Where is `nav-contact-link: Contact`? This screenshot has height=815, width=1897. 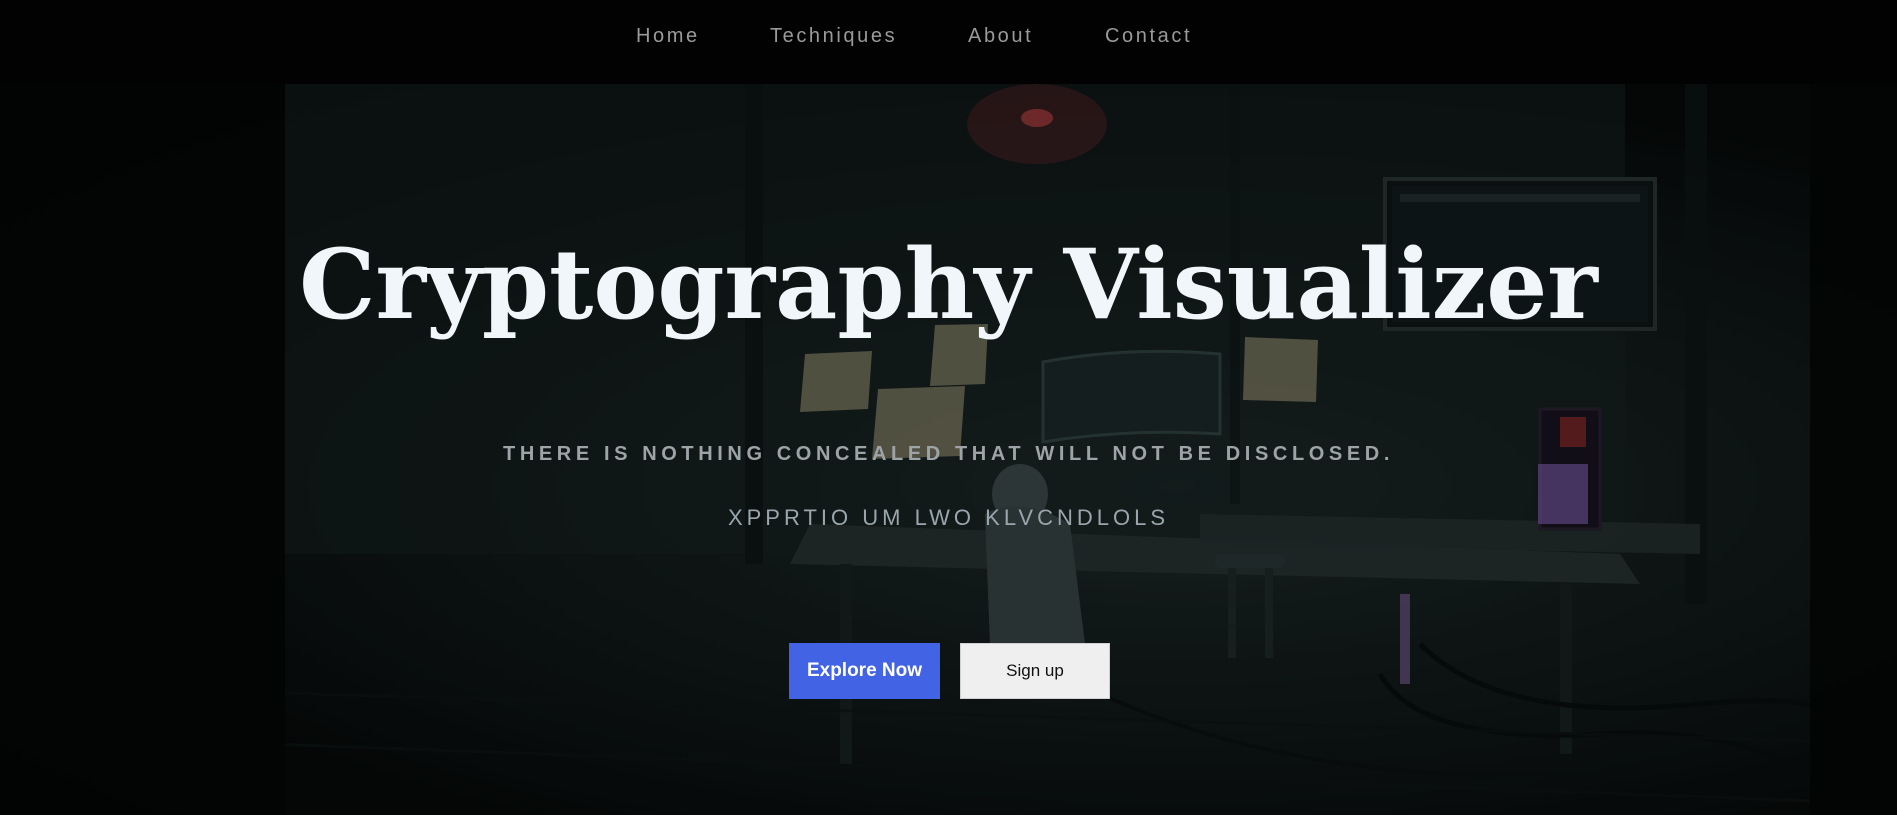
nav-contact-link: Contact is located at coordinates (1148, 36).